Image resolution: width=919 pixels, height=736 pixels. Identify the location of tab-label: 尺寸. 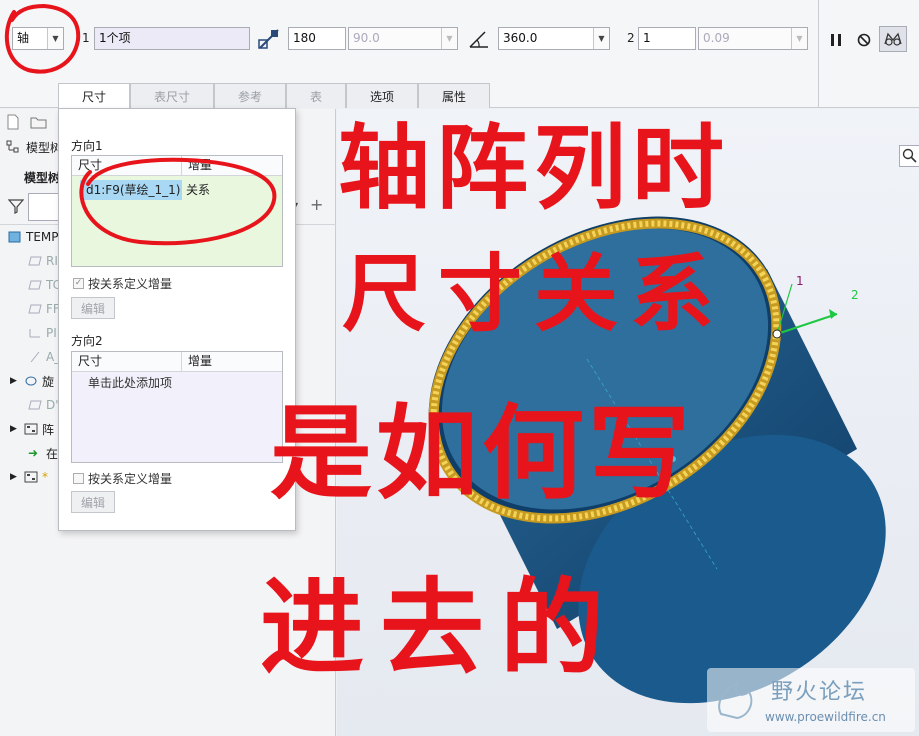
(93, 97).